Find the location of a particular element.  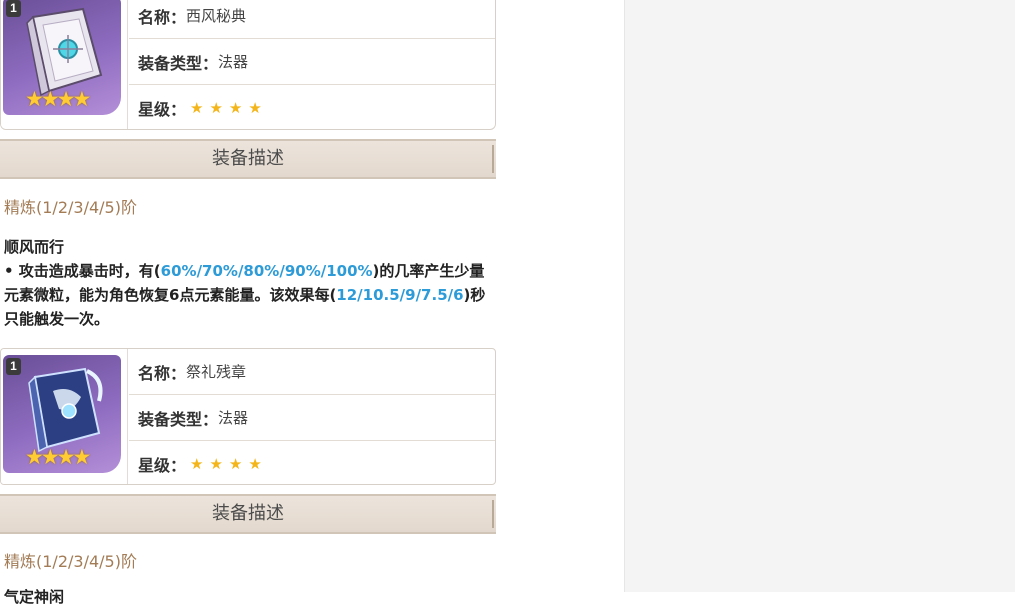

skill-name: 顺风而行 is located at coordinates (34, 247).